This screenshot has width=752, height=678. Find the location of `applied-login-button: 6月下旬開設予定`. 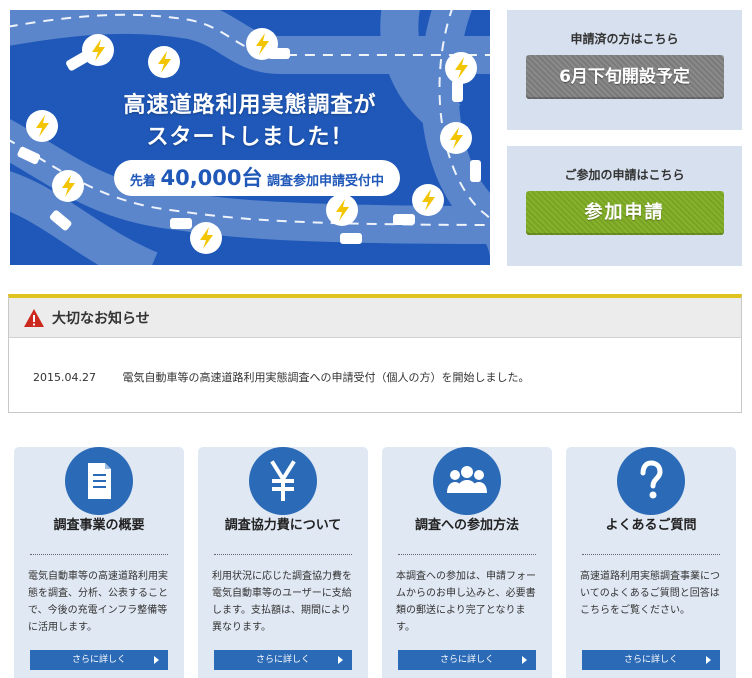

applied-login-button: 6月下旬開設予定 is located at coordinates (624, 77).